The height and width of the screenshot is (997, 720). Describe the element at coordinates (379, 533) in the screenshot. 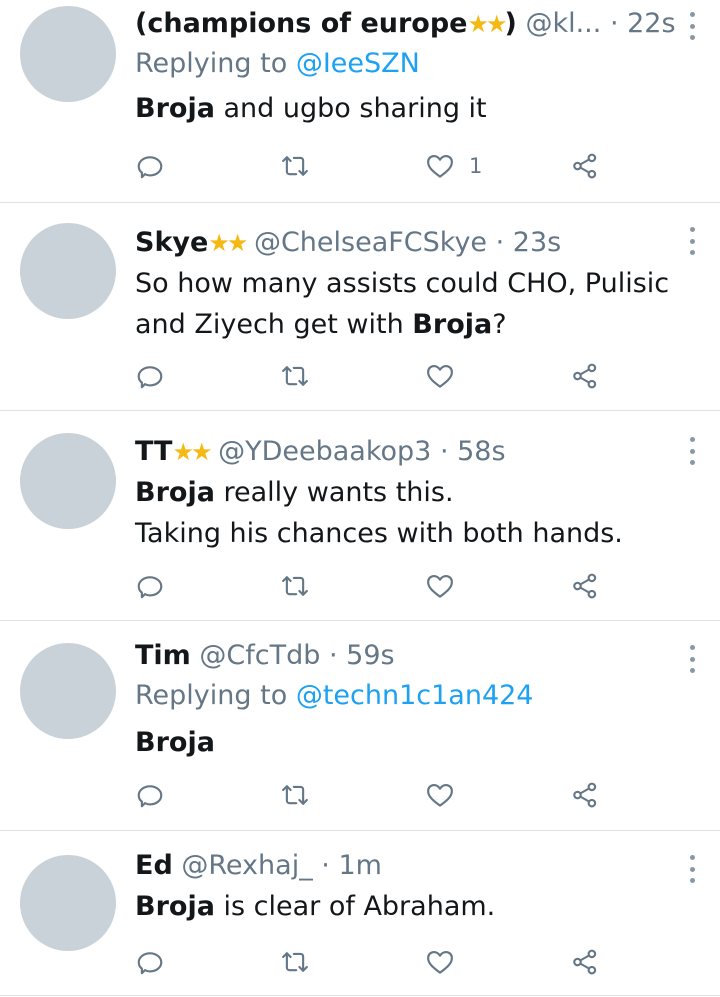

I see `tweet-text-line: Taking his chances with both hands.` at that location.